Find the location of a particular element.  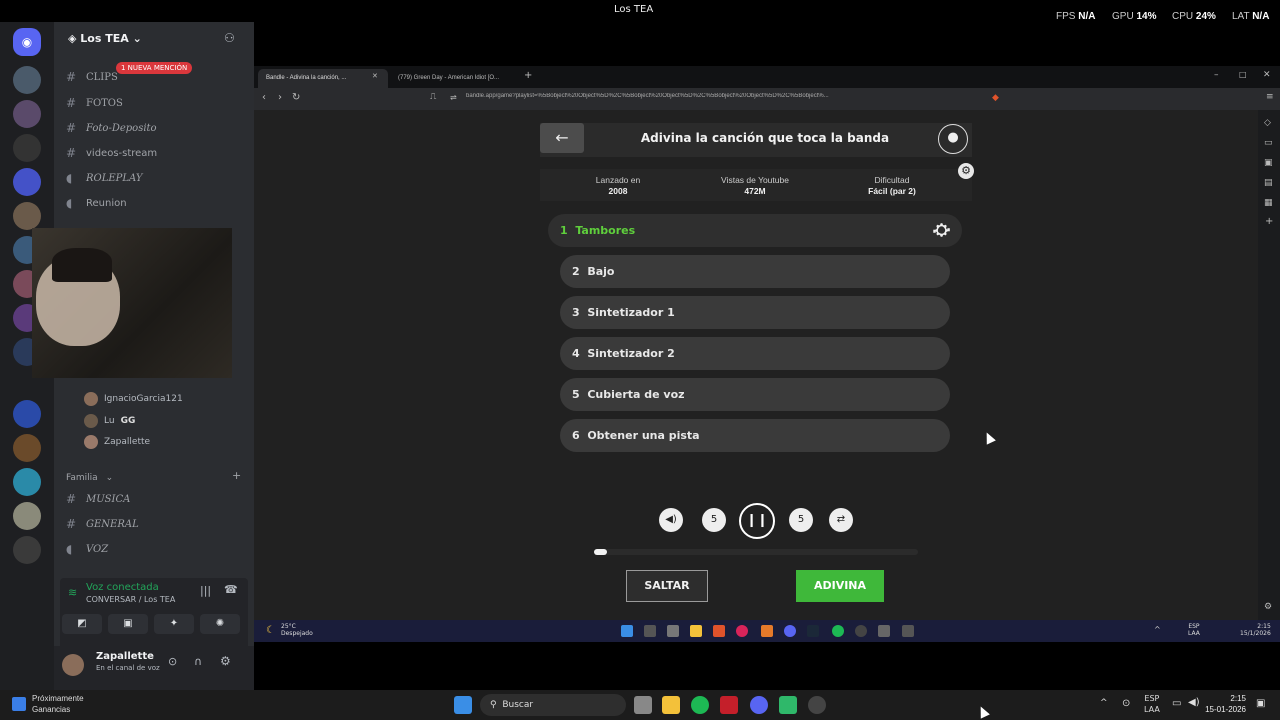

activities-icon: ✦ is located at coordinates (174, 624).